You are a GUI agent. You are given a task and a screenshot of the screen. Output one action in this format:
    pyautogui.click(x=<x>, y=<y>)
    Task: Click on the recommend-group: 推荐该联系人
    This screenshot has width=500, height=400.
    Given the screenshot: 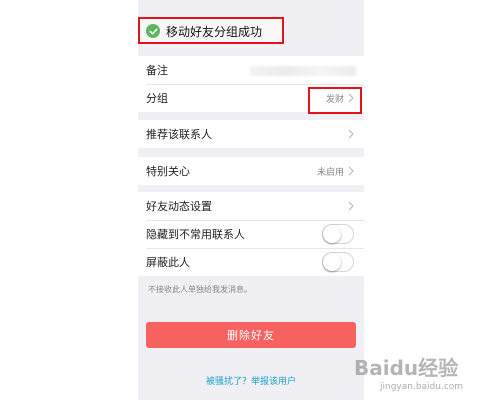 What is the action you would take?
    pyautogui.click(x=251, y=134)
    